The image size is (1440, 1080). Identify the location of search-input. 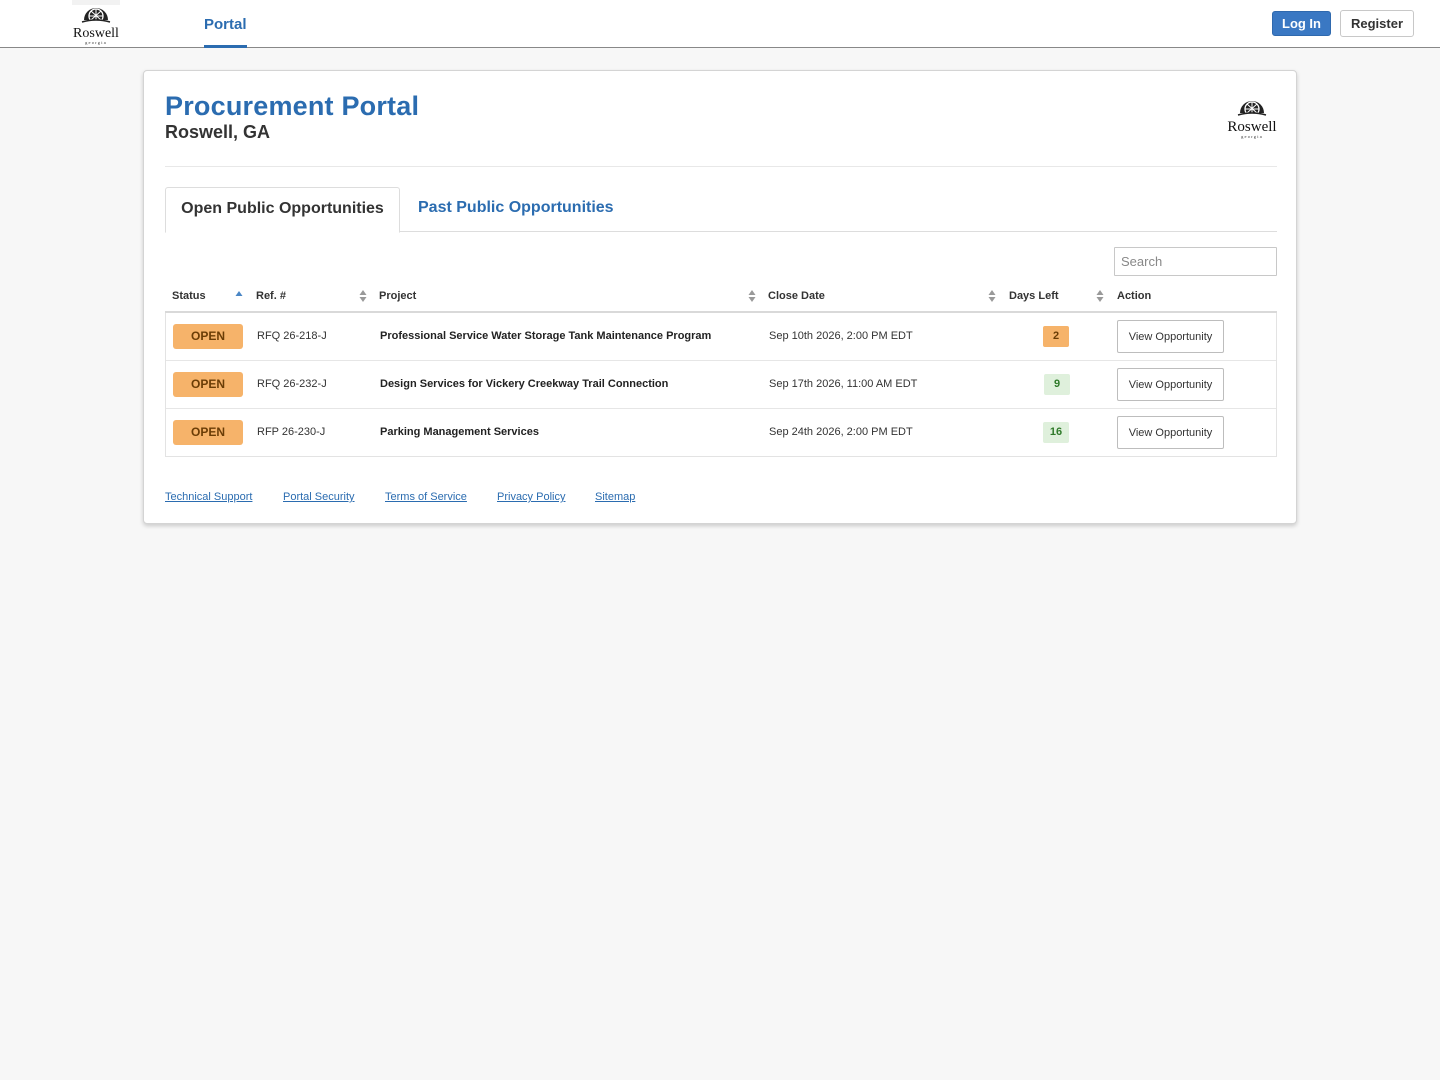
(1195, 261).